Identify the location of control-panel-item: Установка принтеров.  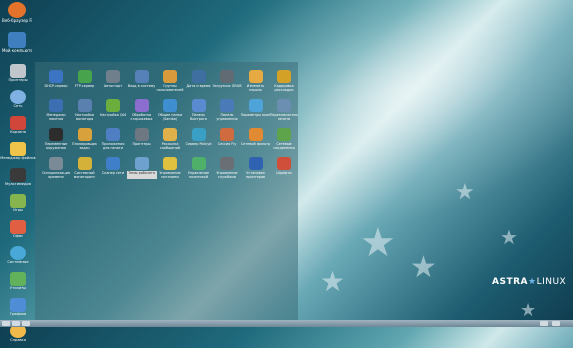
(256, 168).